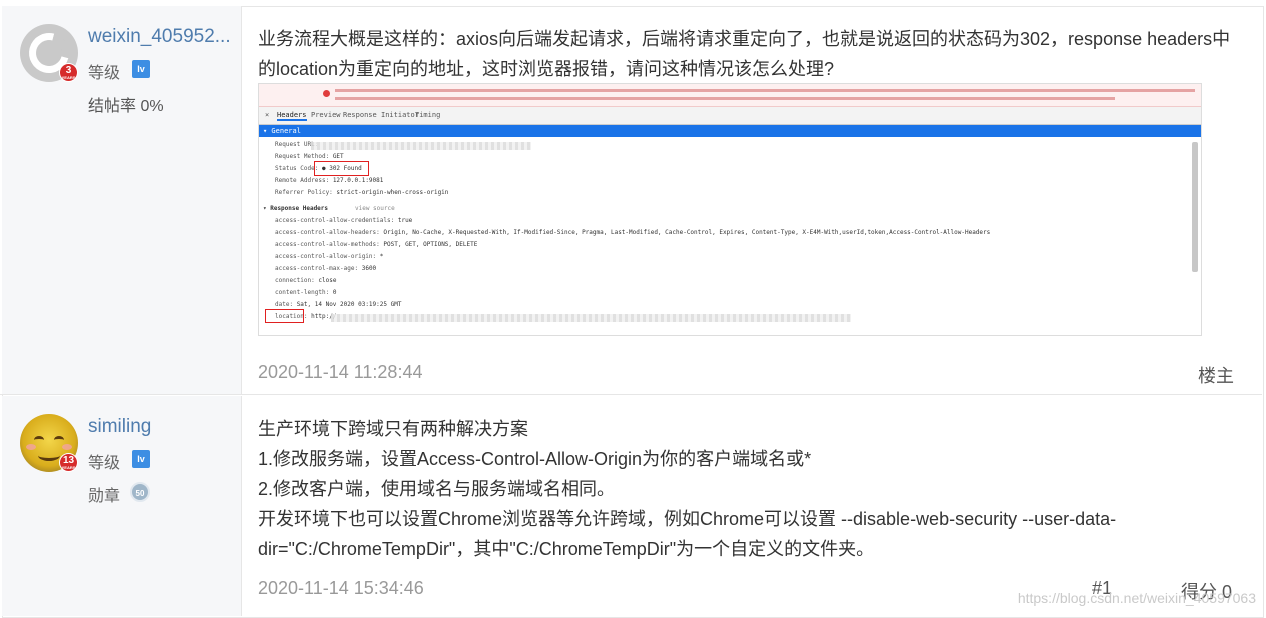  I want to click on tab-preview: Preview, so click(326, 115).